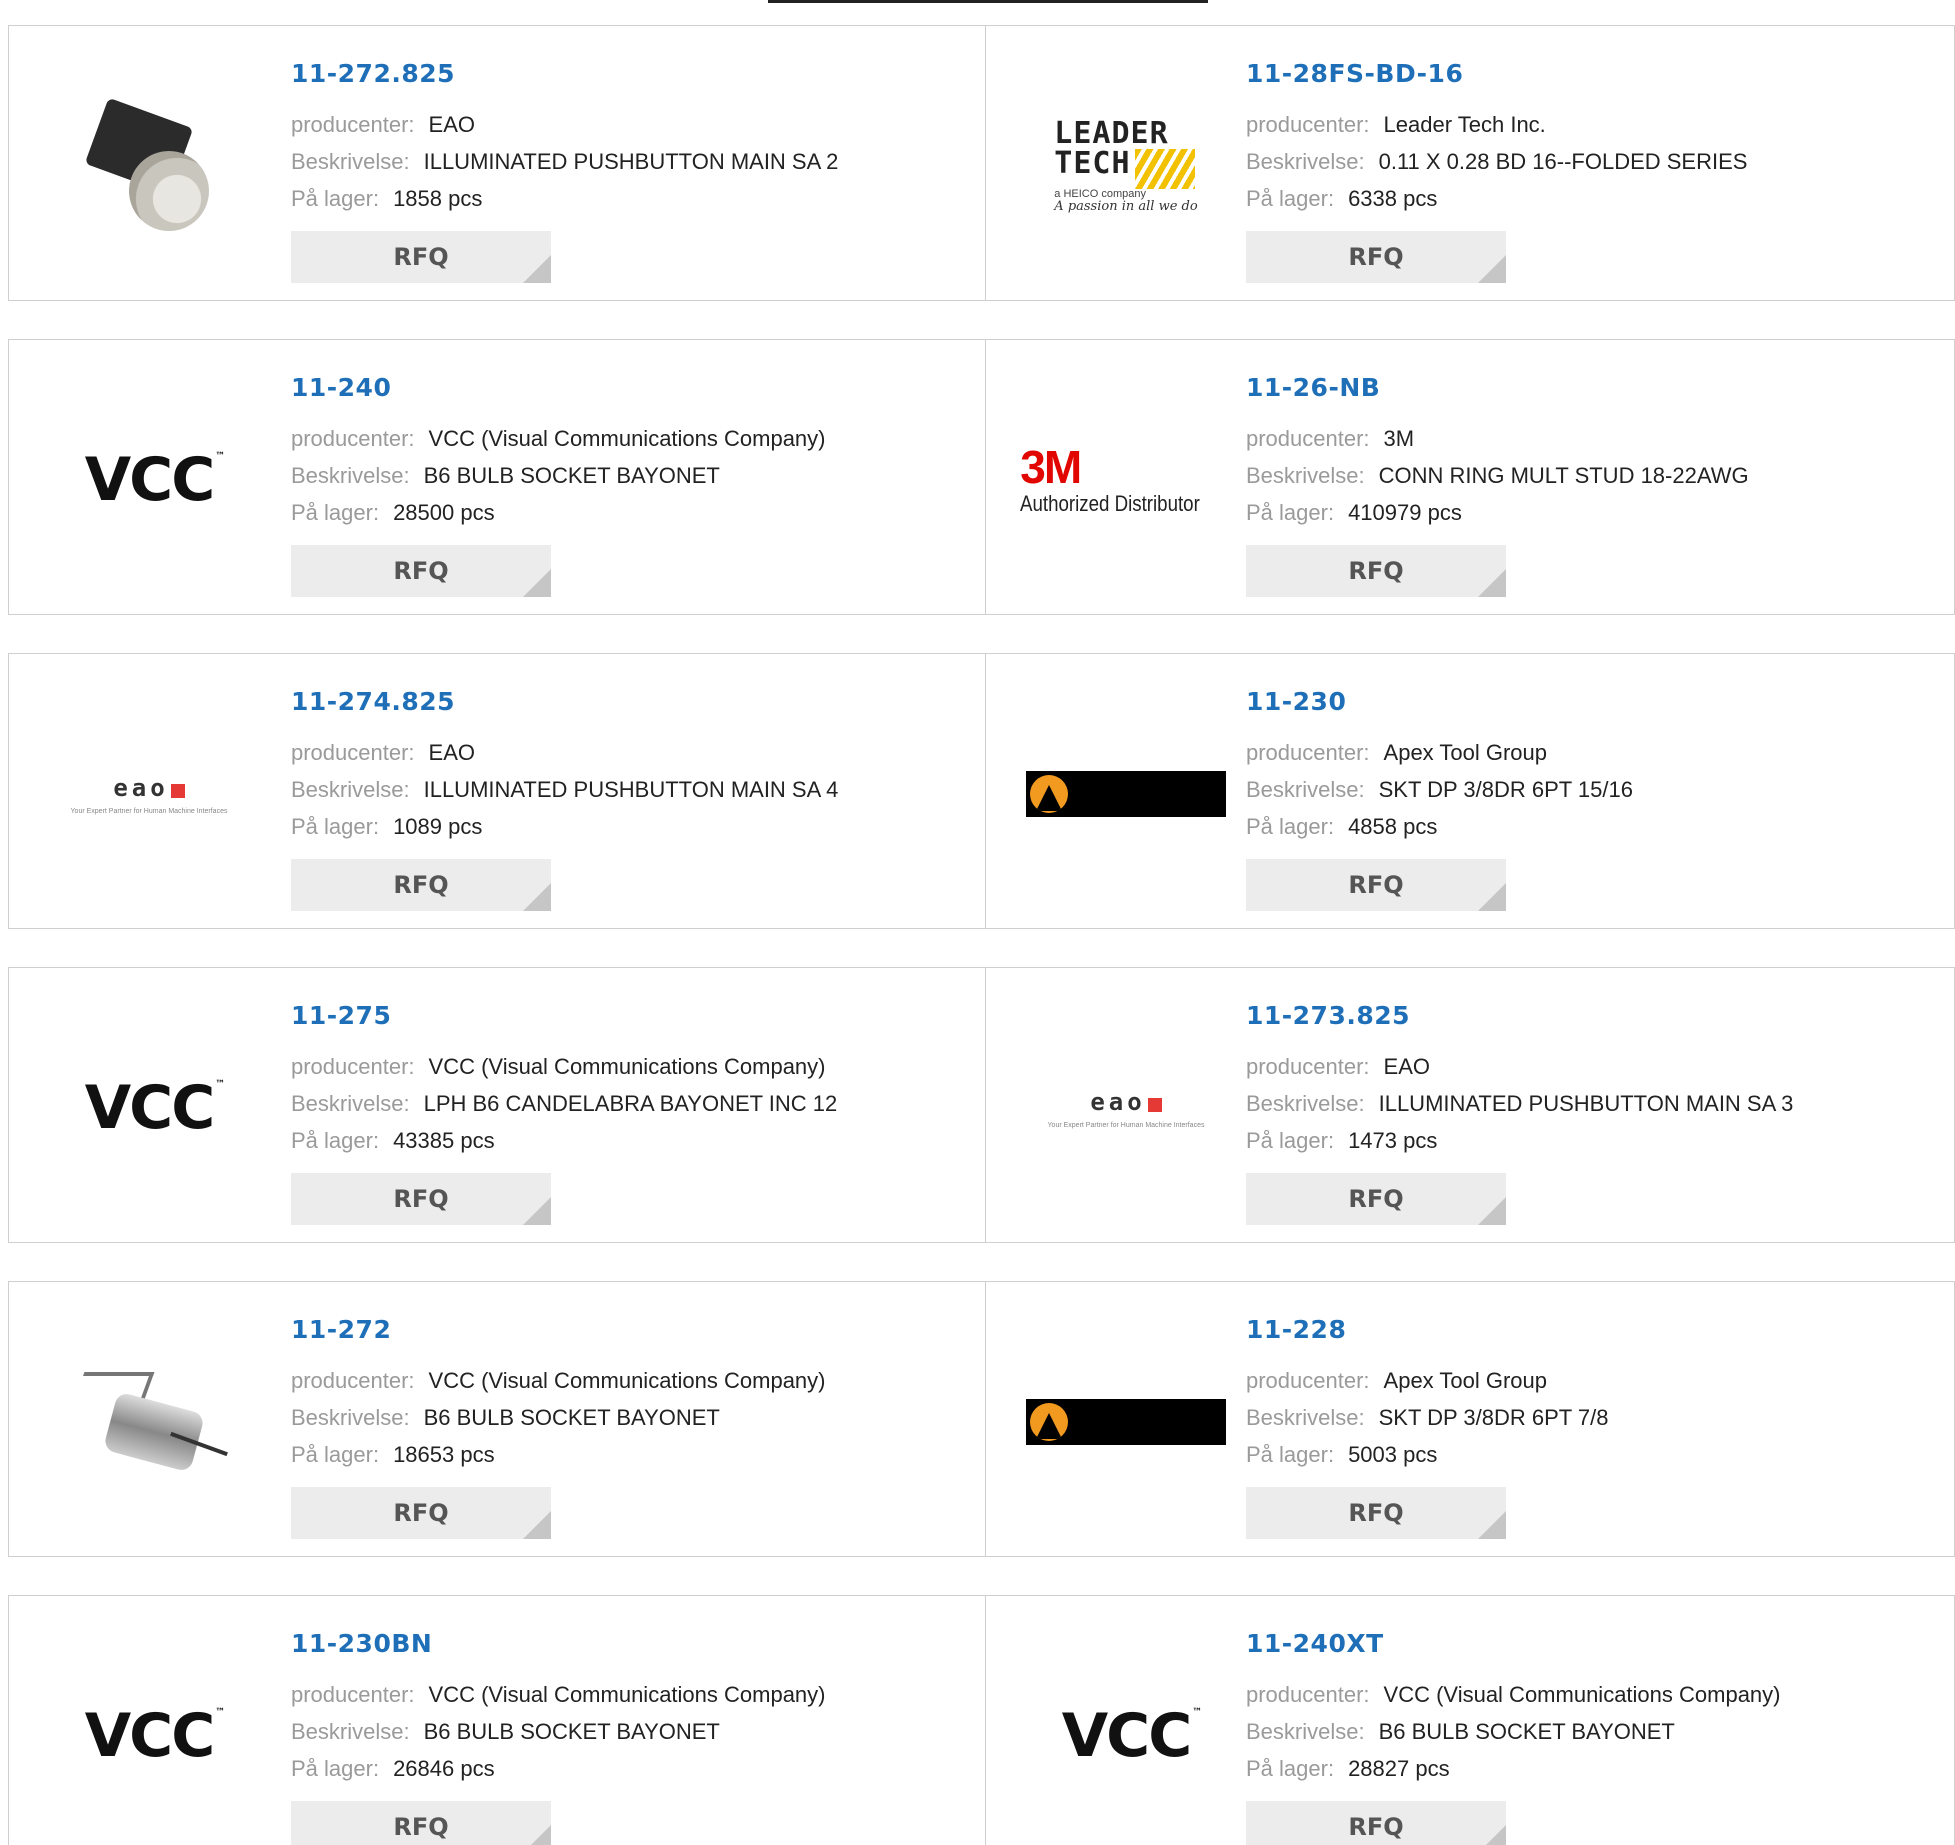  Describe the element at coordinates (1439, 701) in the screenshot. I see `part-number-link: 11-230` at that location.